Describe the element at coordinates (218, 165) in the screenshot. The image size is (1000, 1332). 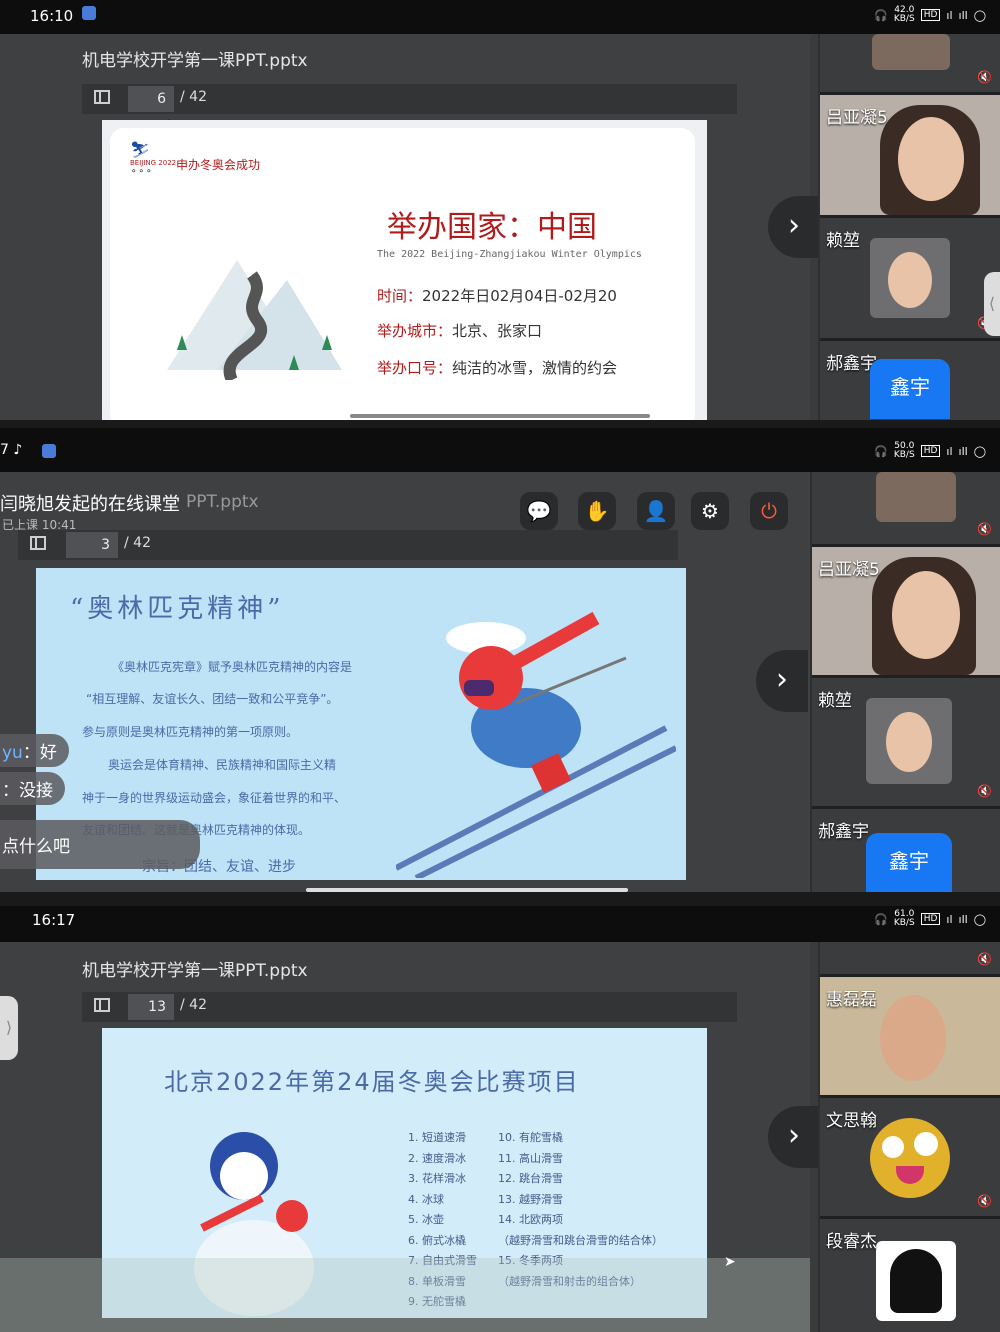
I see `slide-header: 申办冬奥会成功` at that location.